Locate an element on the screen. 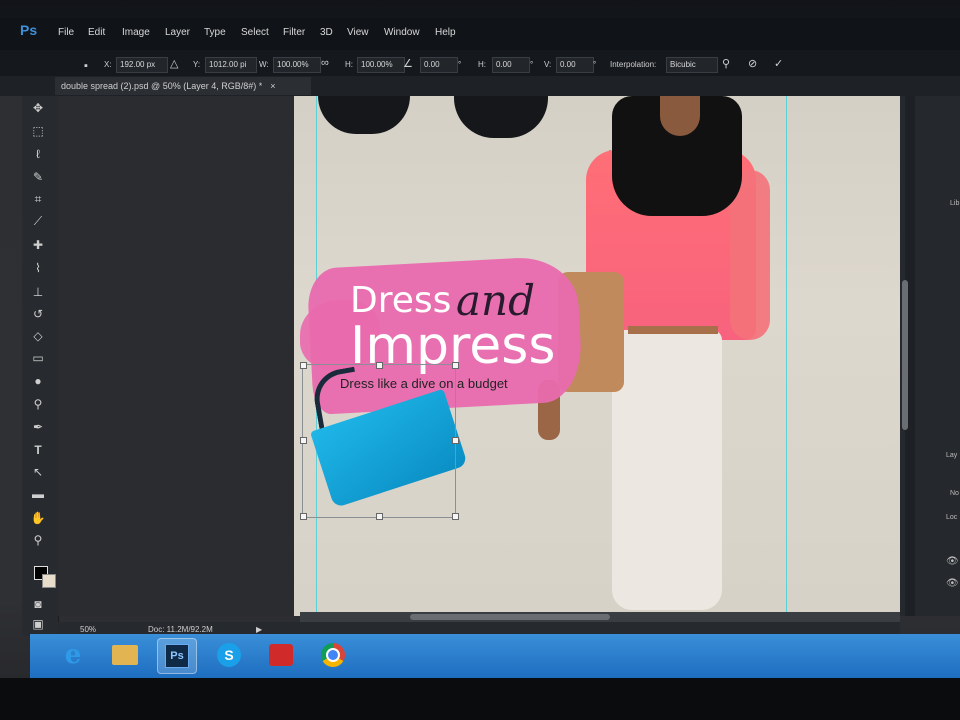 This screenshot has height=720, width=960. interpolation-select: Bicubic is located at coordinates (692, 65).